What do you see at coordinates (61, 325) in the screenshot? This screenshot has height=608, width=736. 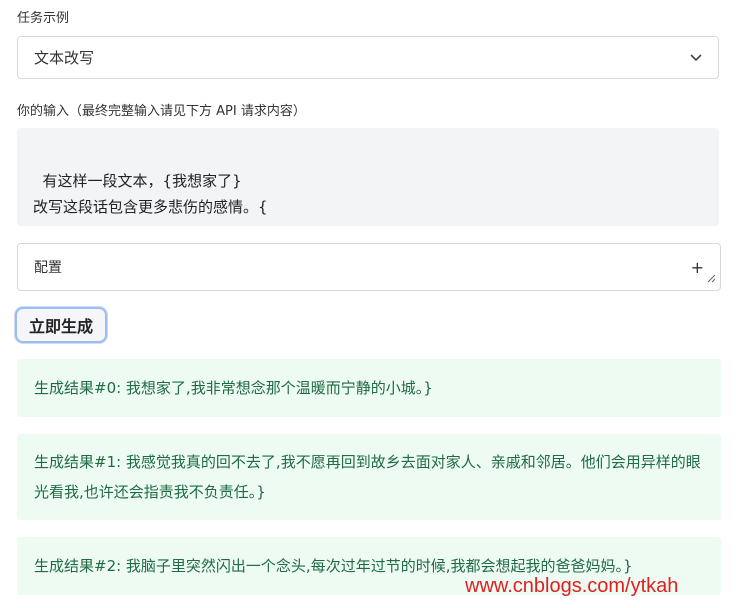 I see `generate-button: 立即生成` at bounding box center [61, 325].